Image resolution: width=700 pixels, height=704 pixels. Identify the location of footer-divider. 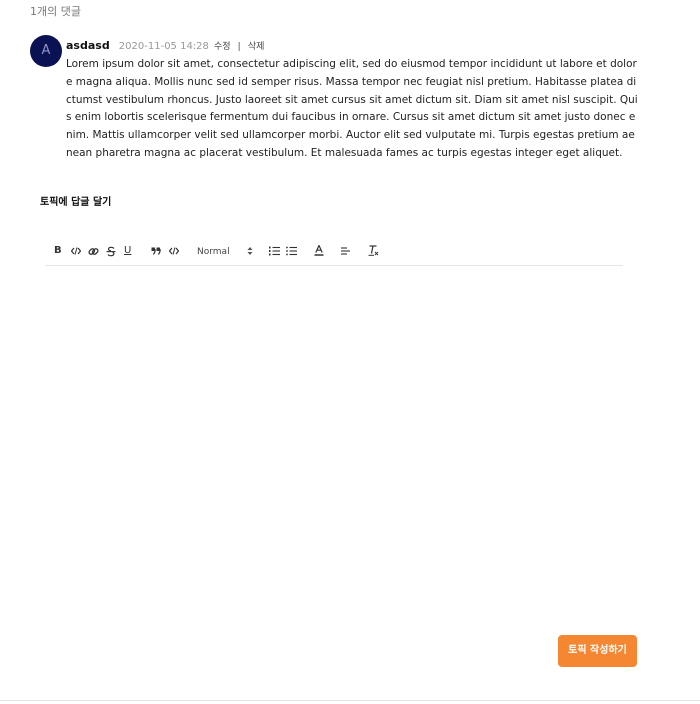
(350, 700).